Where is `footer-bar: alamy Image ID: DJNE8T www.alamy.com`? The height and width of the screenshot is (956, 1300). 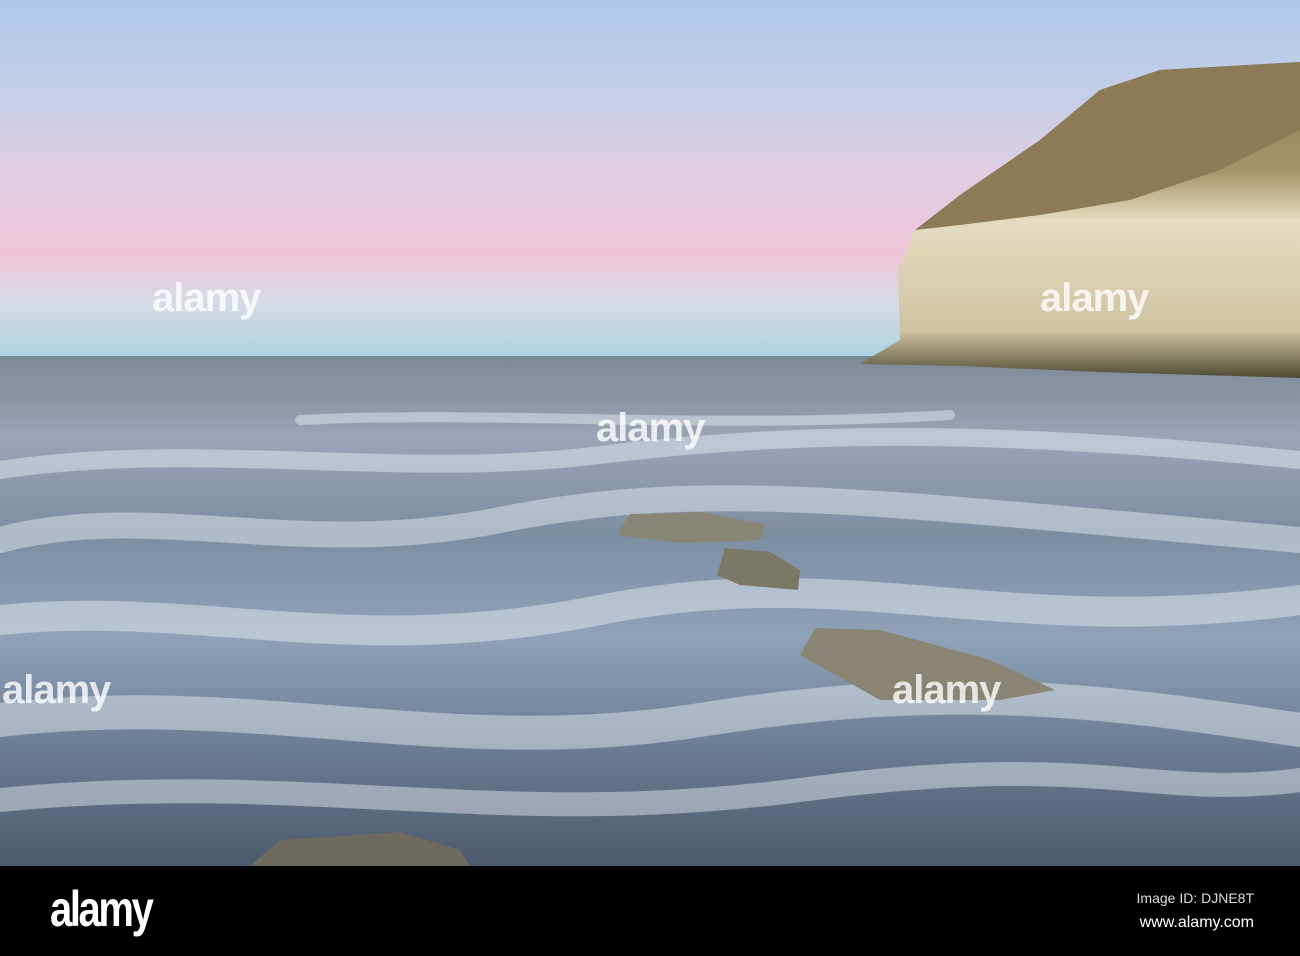
footer-bar: alamy Image ID: DJNE8T www.alamy.com is located at coordinates (650, 911).